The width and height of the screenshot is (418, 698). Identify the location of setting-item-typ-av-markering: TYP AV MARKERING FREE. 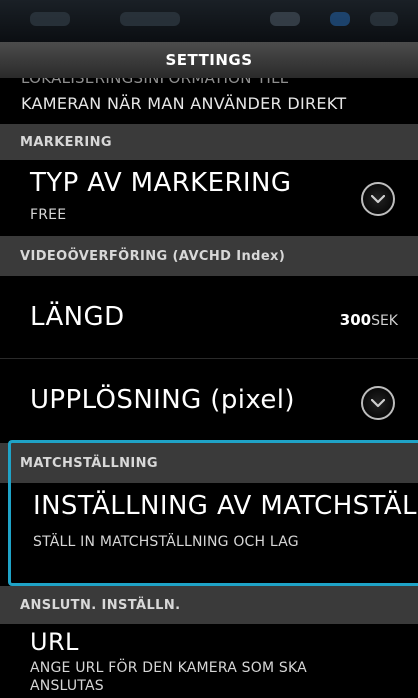
(209, 198).